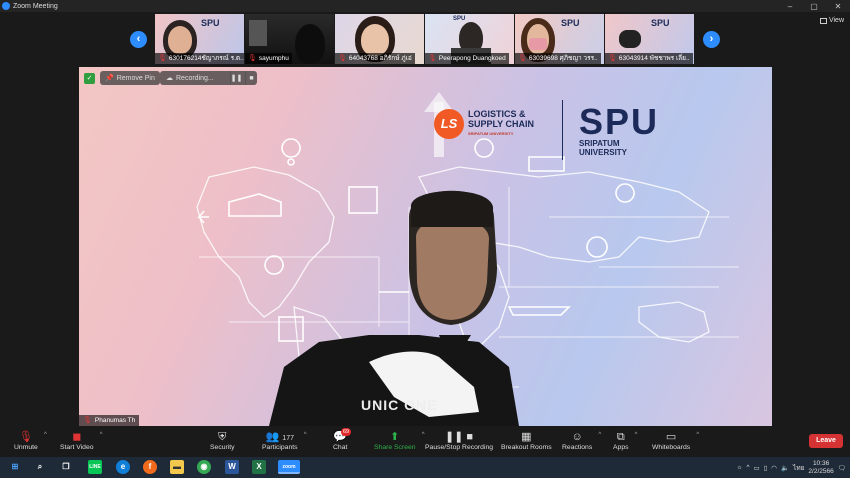  What do you see at coordinates (785, 468) in the screenshot?
I see `volume-icon: 🔈` at bounding box center [785, 468].